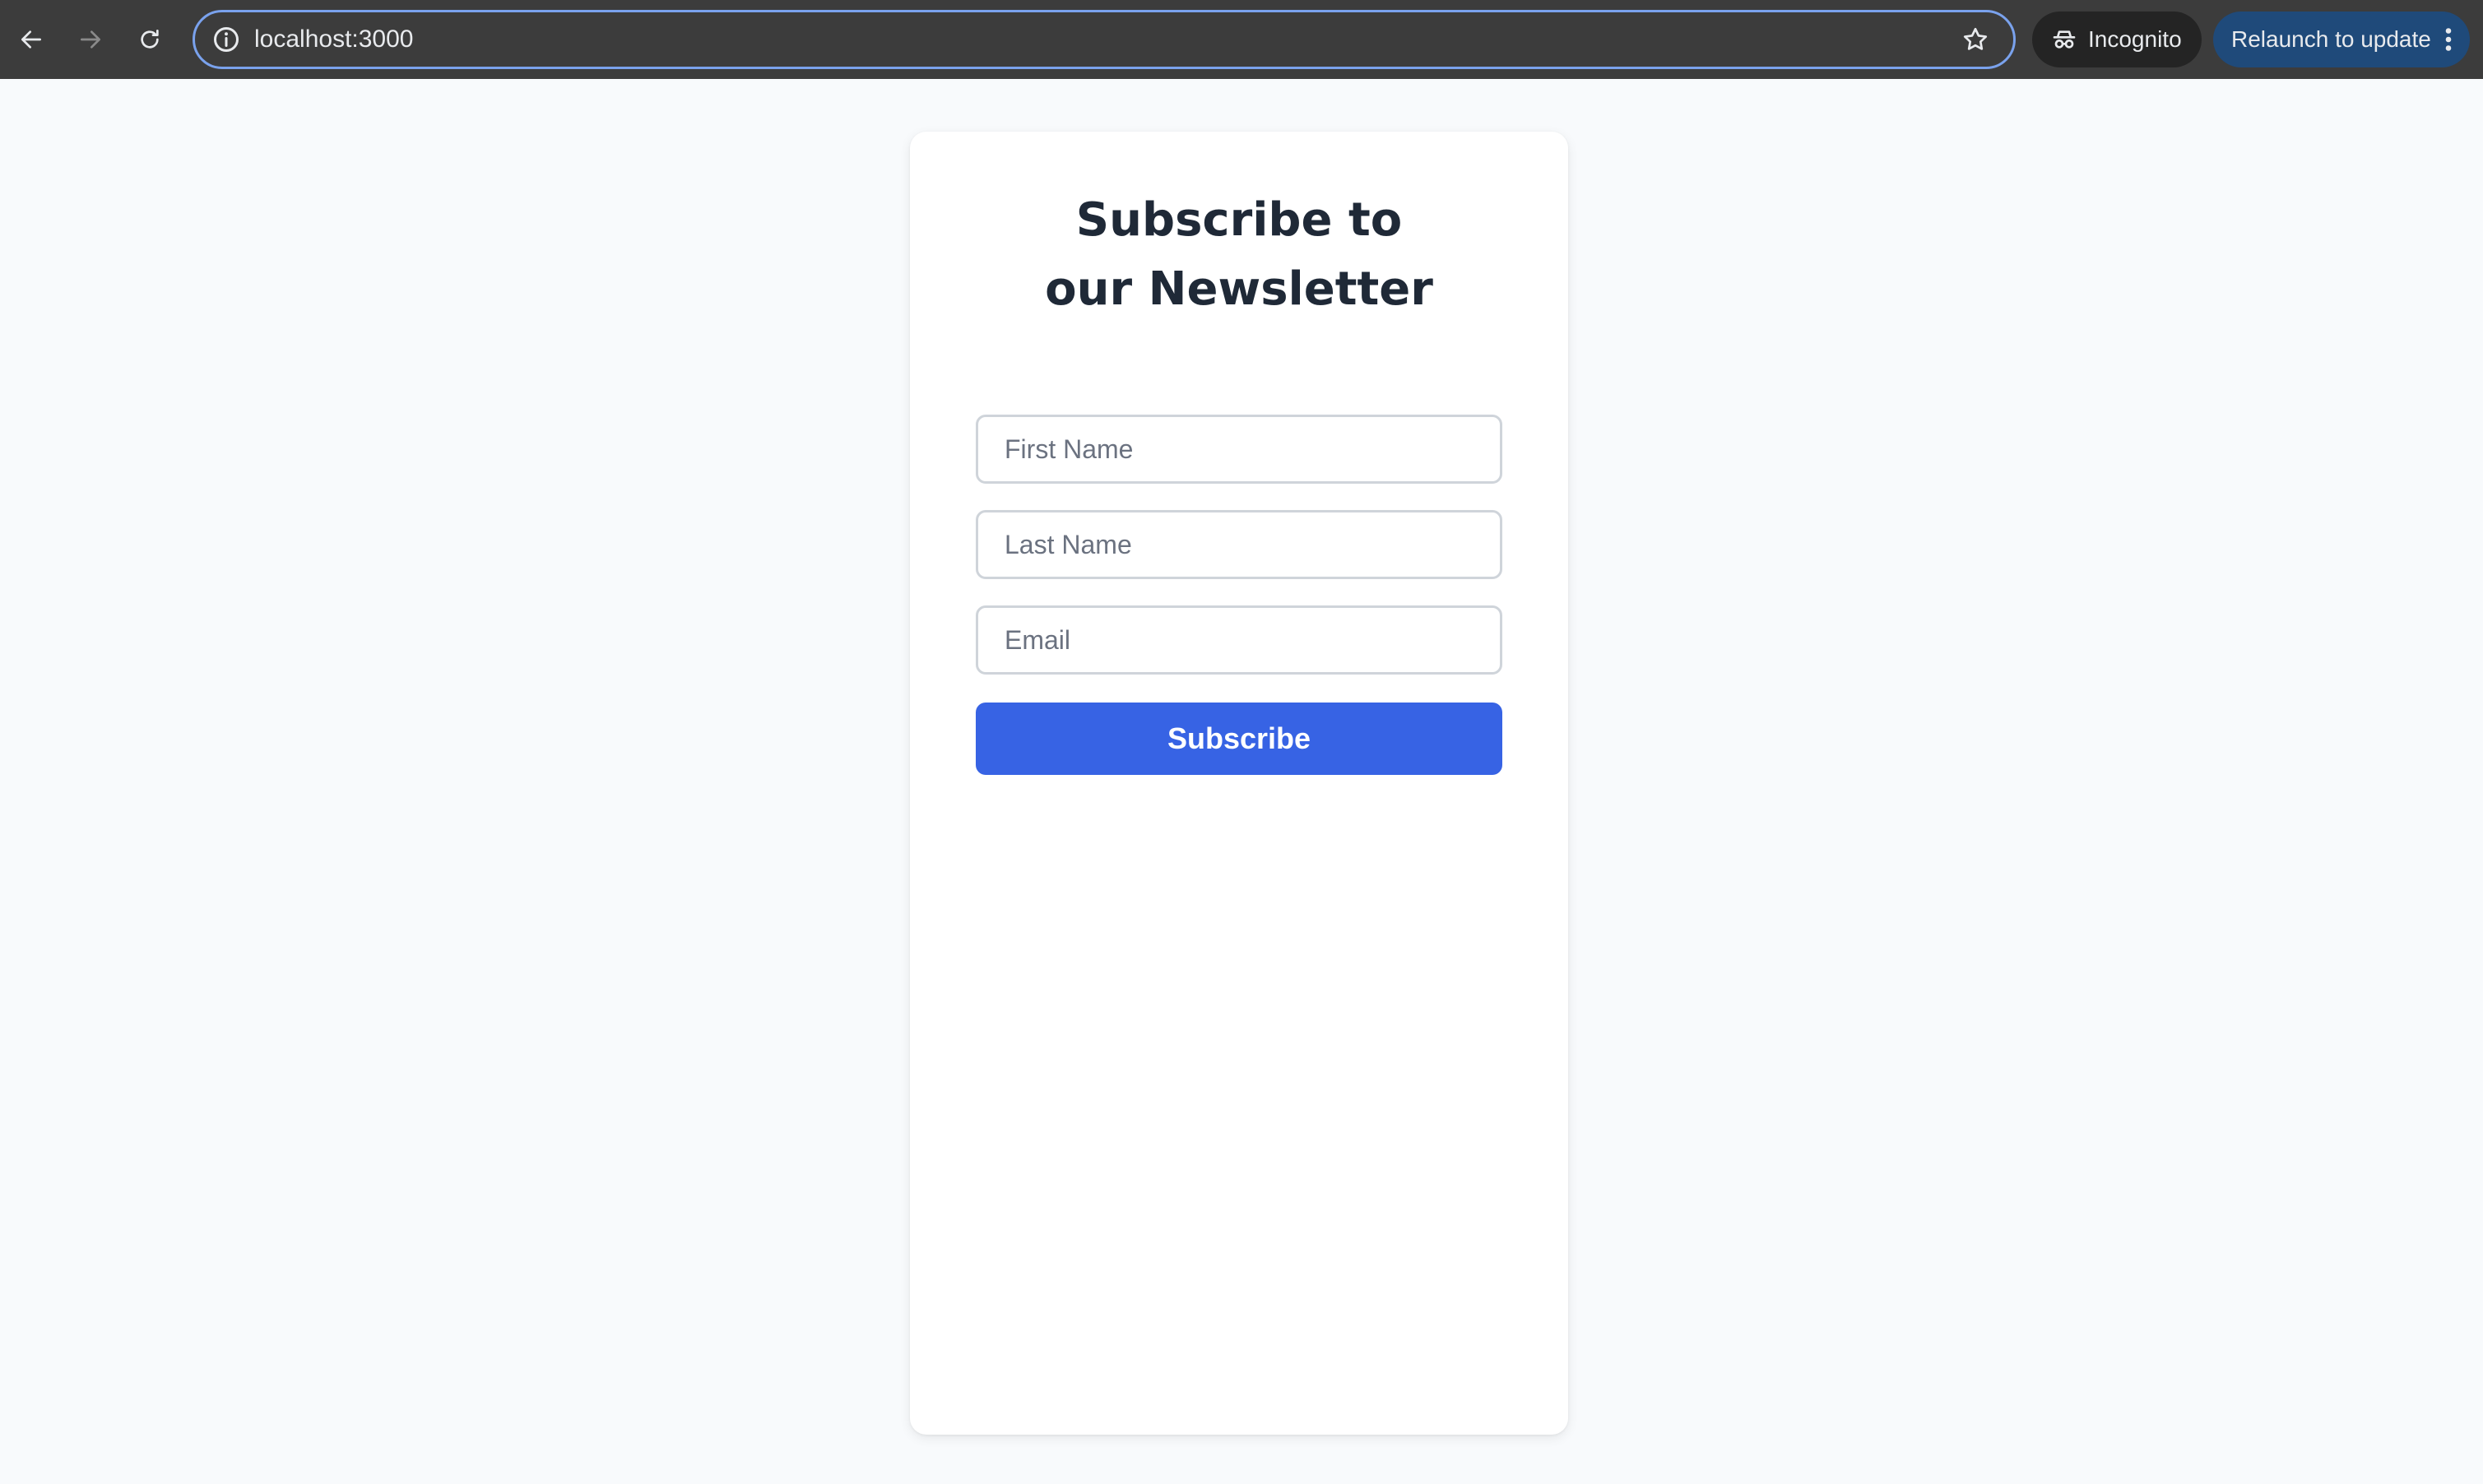 The image size is (2483, 1484). I want to click on reload-button, so click(150, 39).